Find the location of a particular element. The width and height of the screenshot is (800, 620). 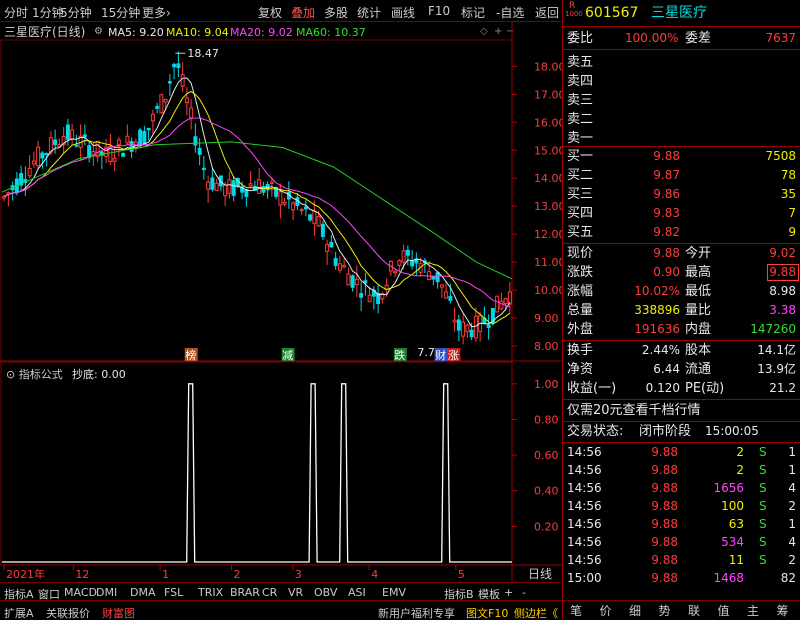

tick-time-7: 15:00 is located at coordinates (584, 578).